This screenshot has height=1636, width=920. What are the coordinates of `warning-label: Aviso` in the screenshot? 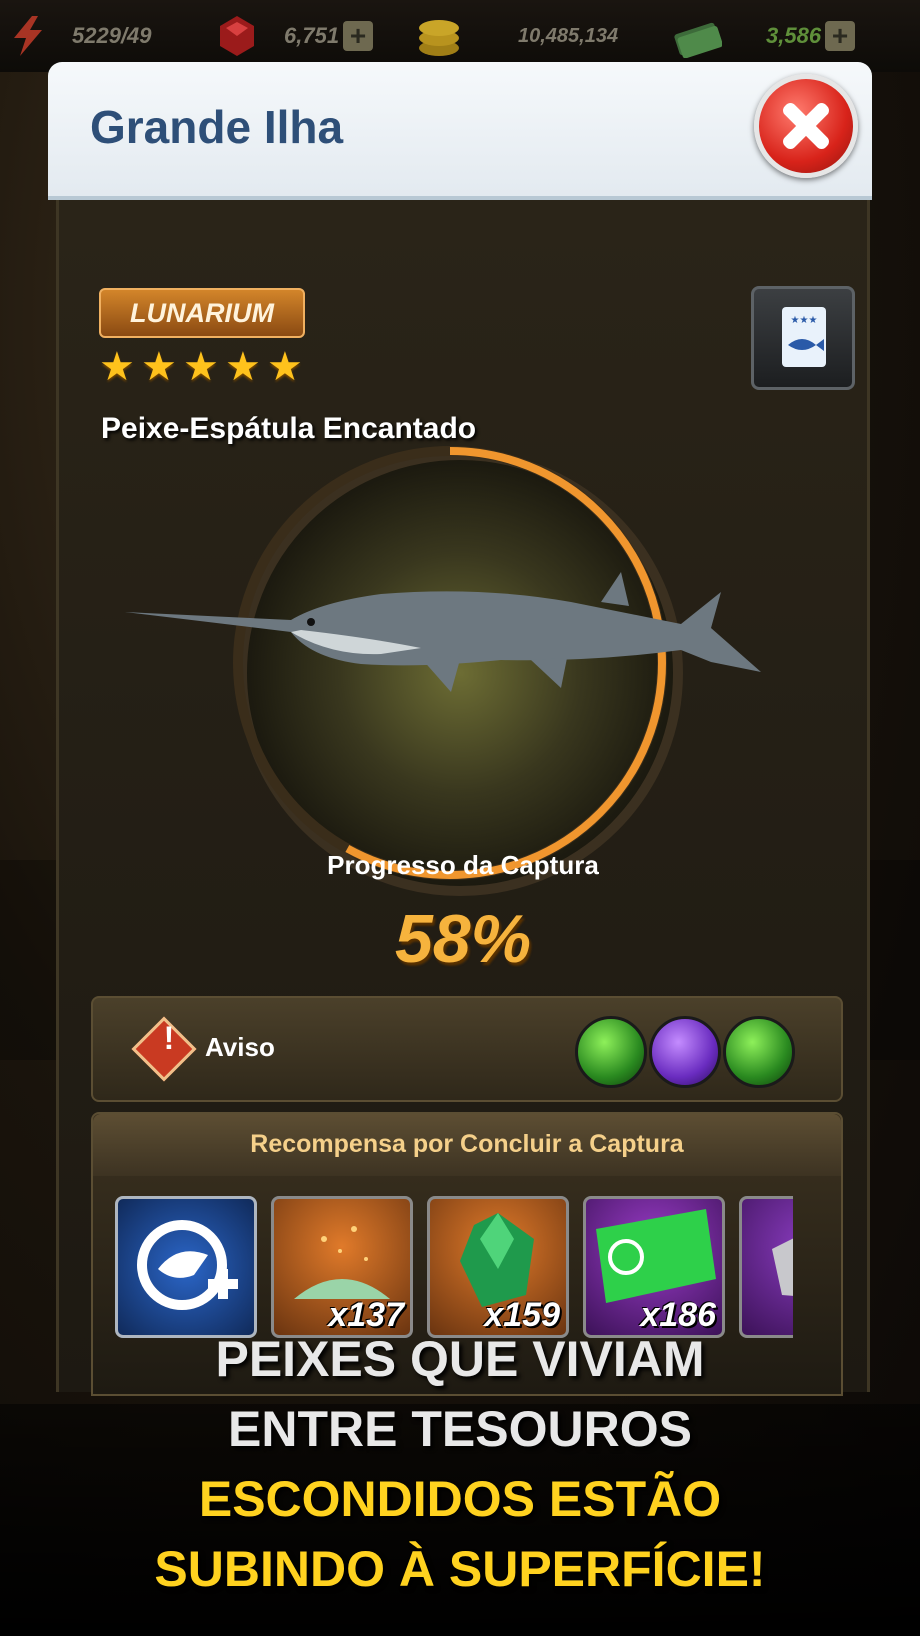 It's located at (240, 1047).